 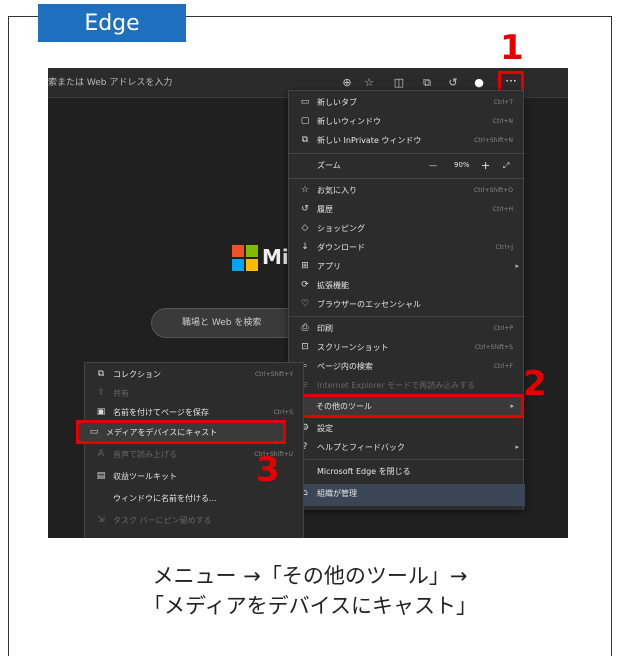 I want to click on cast-icon: ▭, so click(x=94, y=432).